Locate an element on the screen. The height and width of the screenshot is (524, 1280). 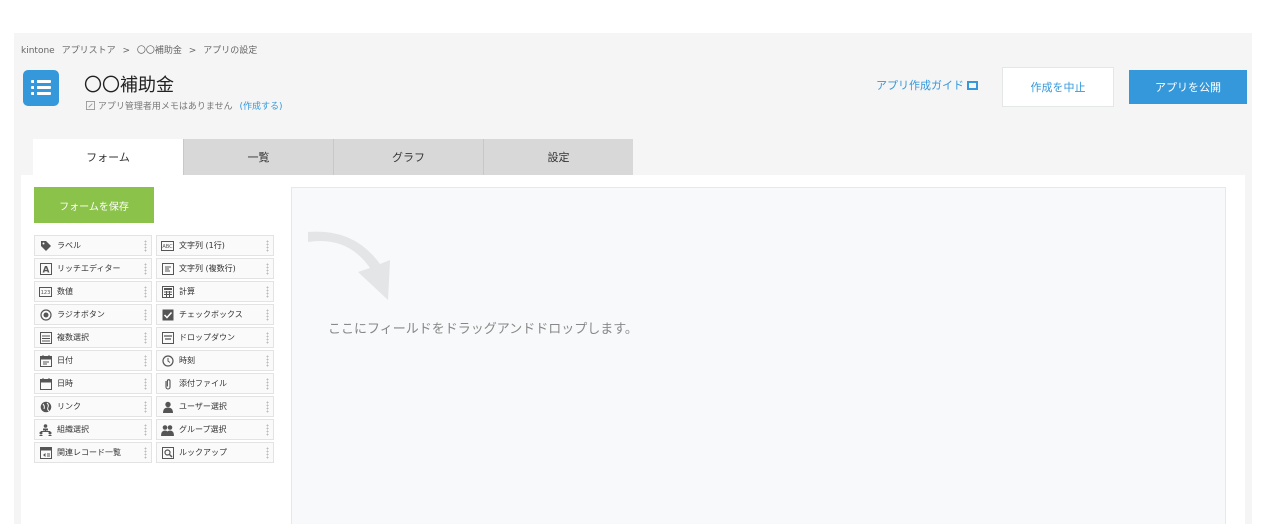
field-item-label: 添付ファイル is located at coordinates (203, 383).